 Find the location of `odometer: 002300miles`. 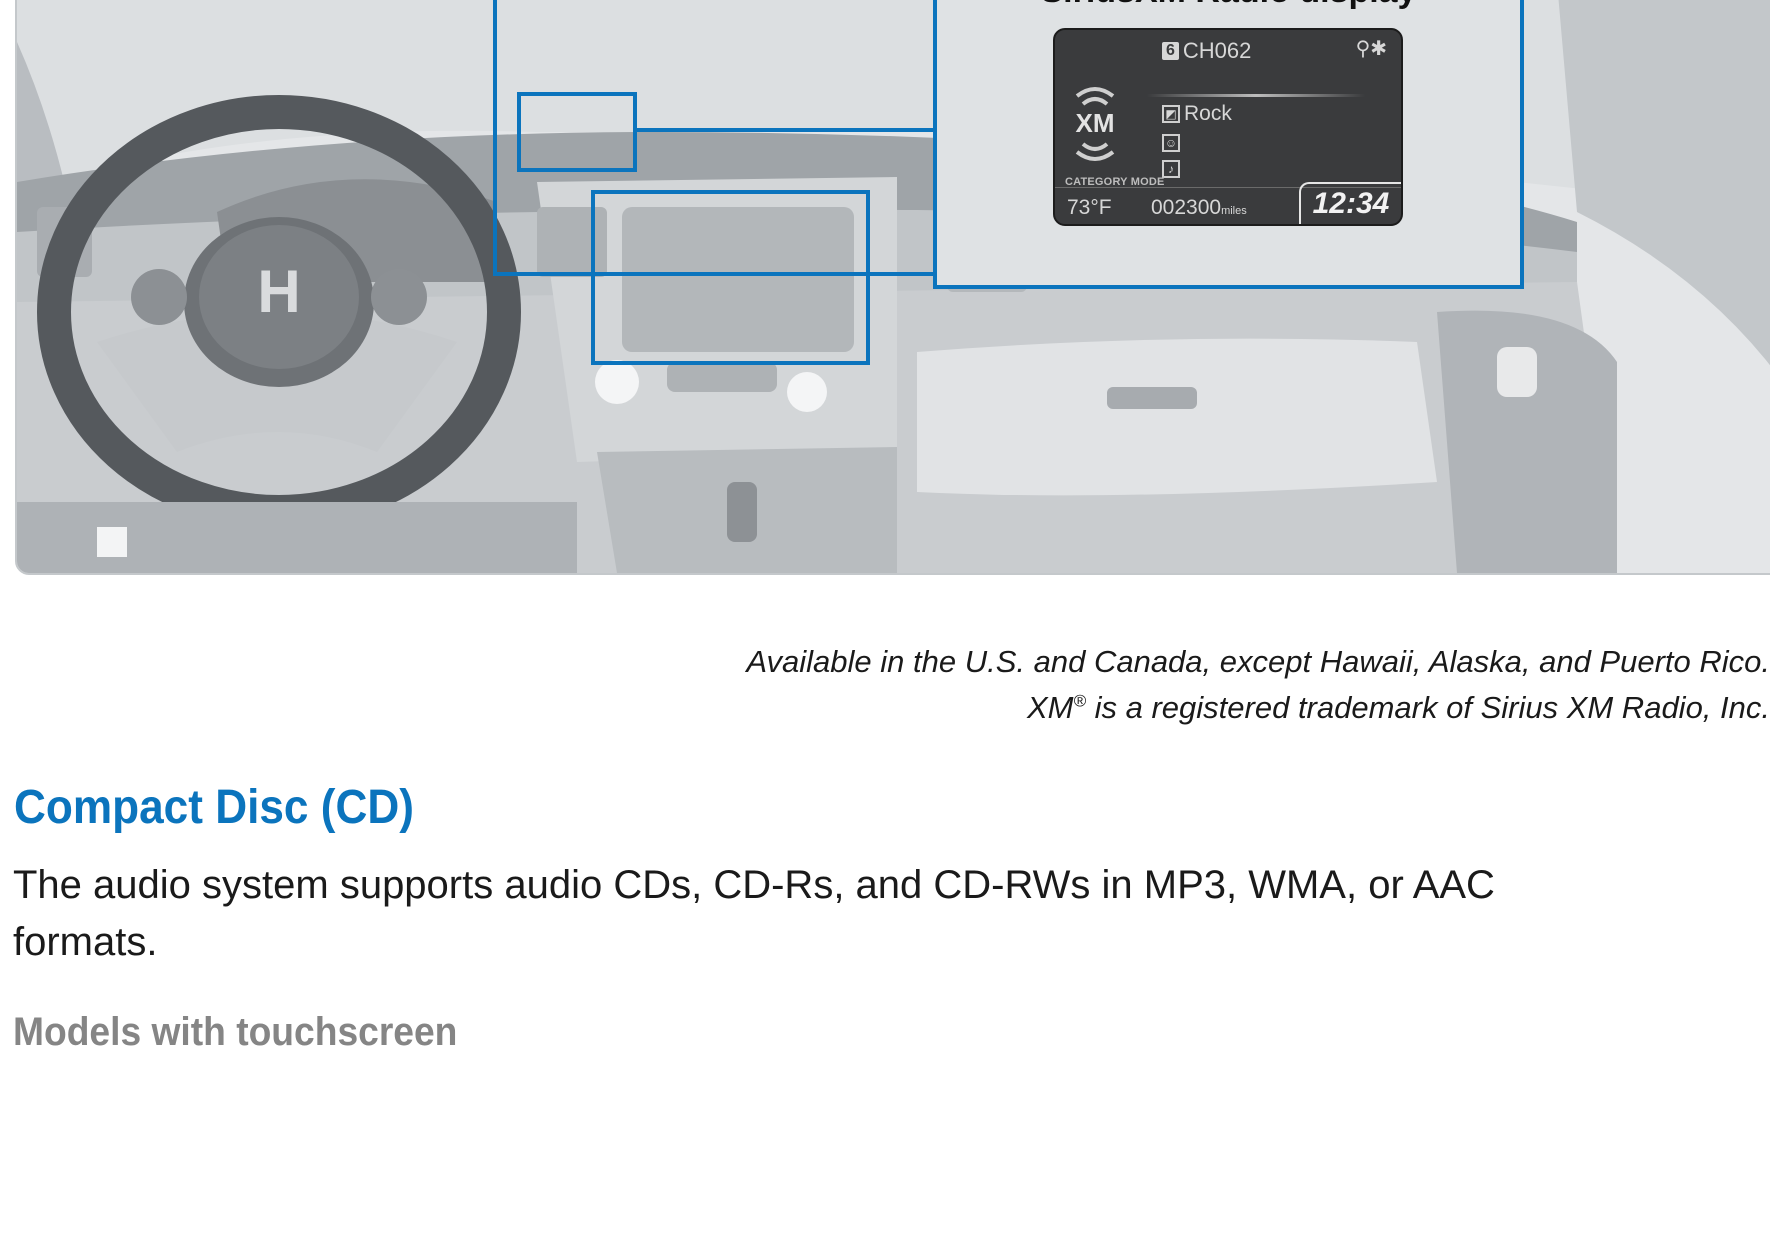

odometer: 002300miles is located at coordinates (1199, 208).